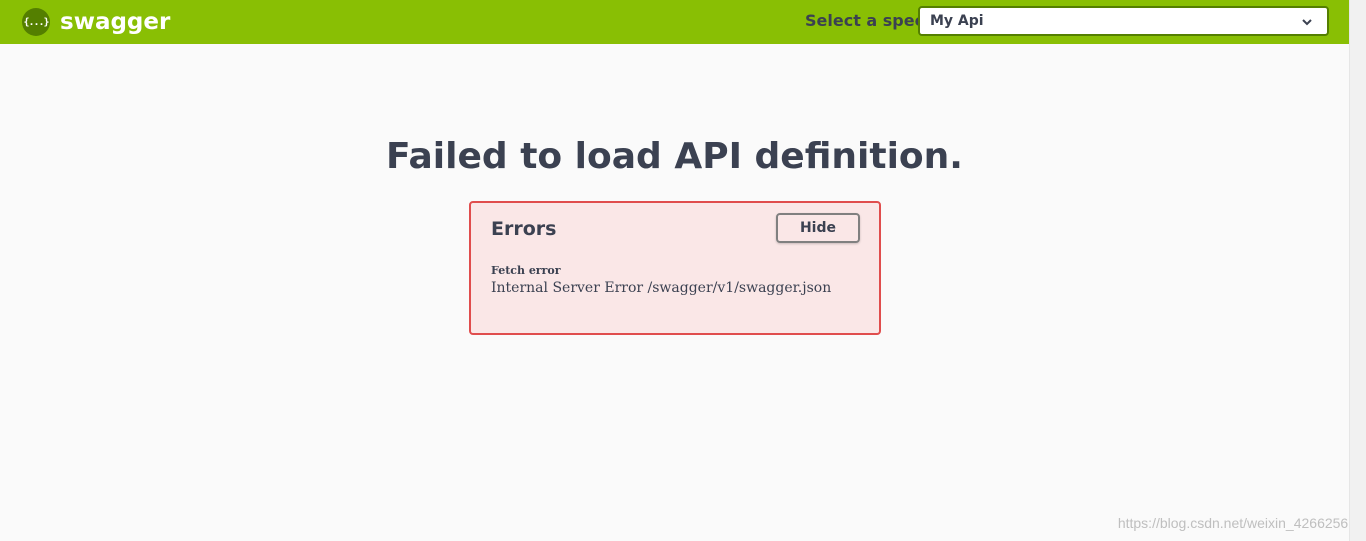 The image size is (1366, 541). Describe the element at coordinates (526, 270) in the screenshot. I see `error-type: Fetch error` at that location.